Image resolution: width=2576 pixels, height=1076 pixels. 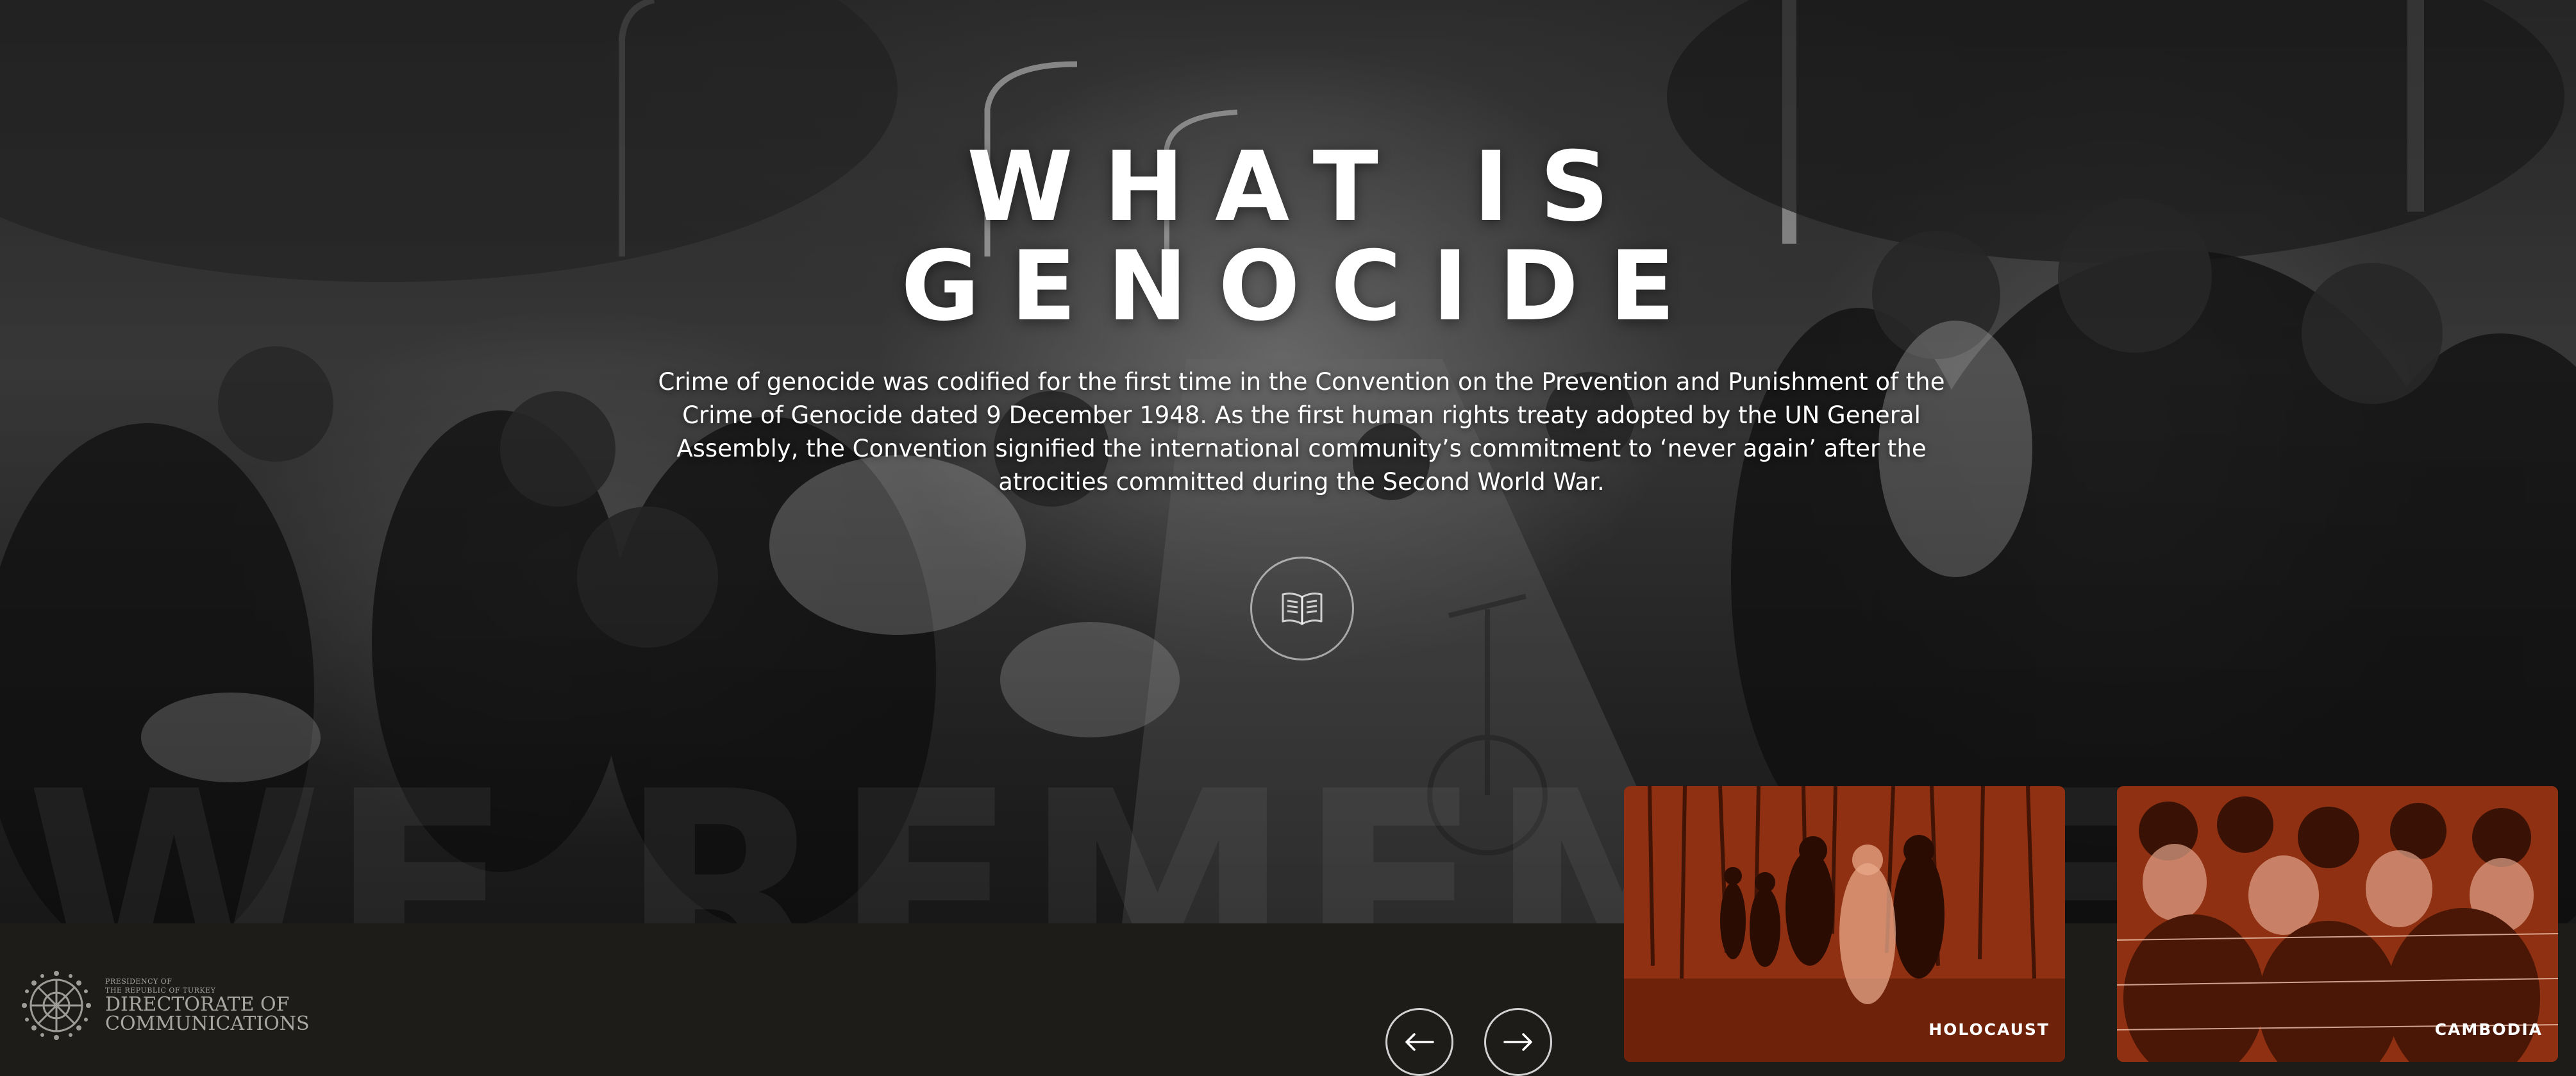 I want to click on title-line-1: WHAT IS, so click(x=1303, y=187).